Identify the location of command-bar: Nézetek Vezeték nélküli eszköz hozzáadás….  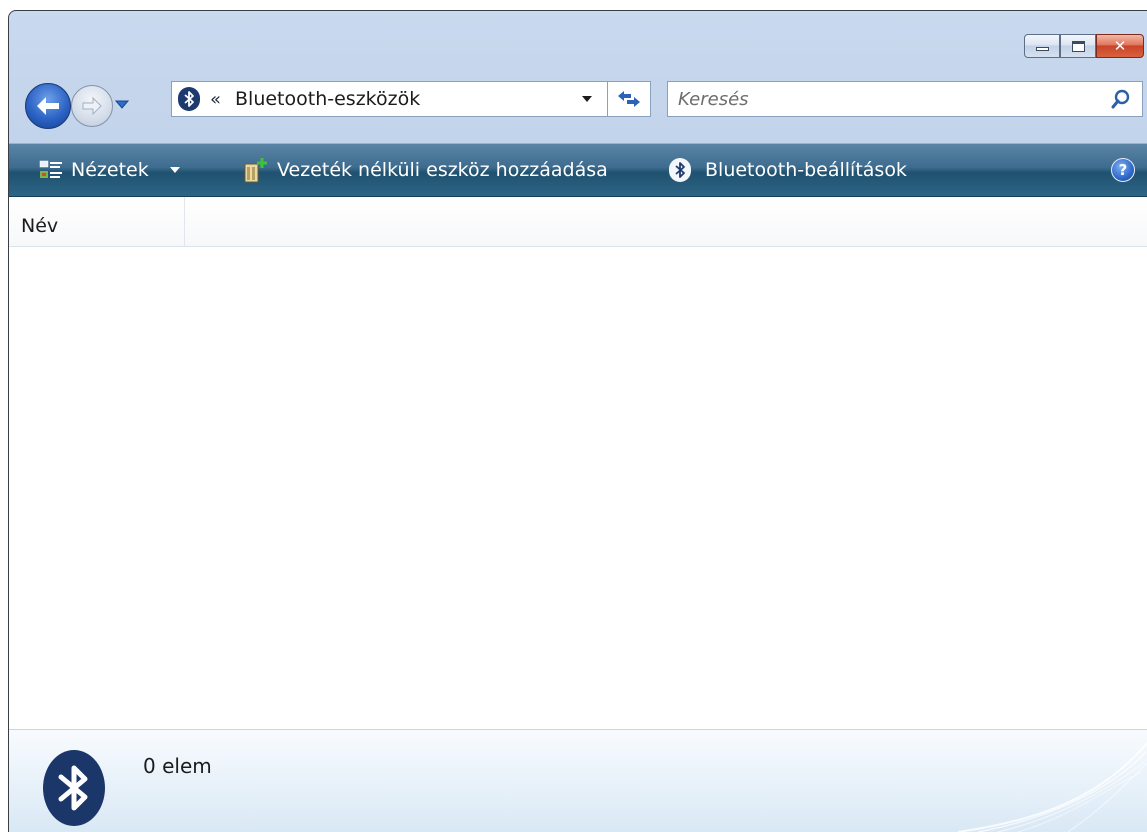
(578, 170).